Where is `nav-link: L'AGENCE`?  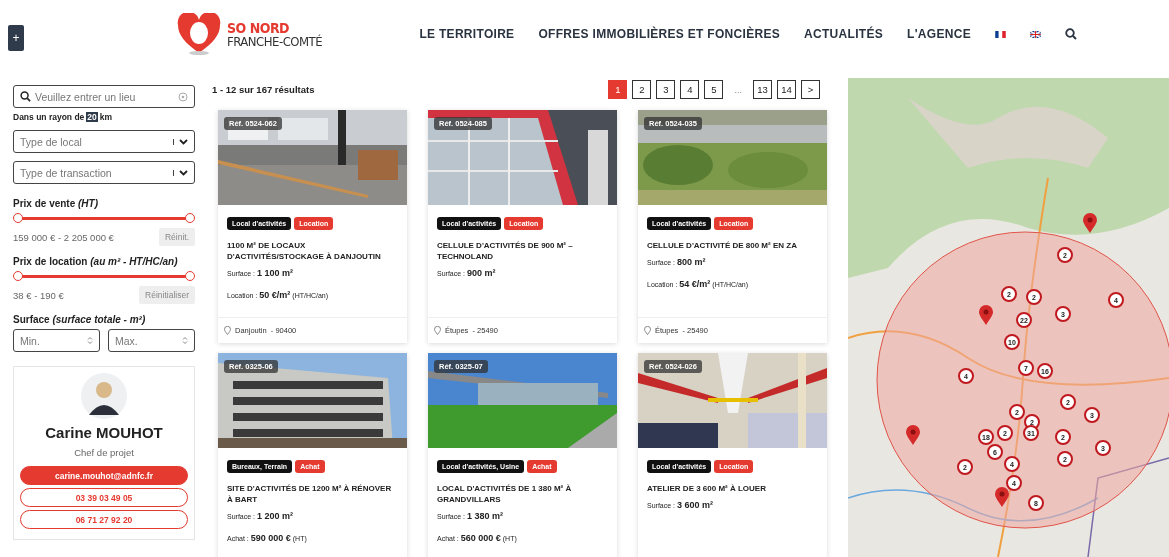
nav-link: L'AGENCE is located at coordinates (939, 34).